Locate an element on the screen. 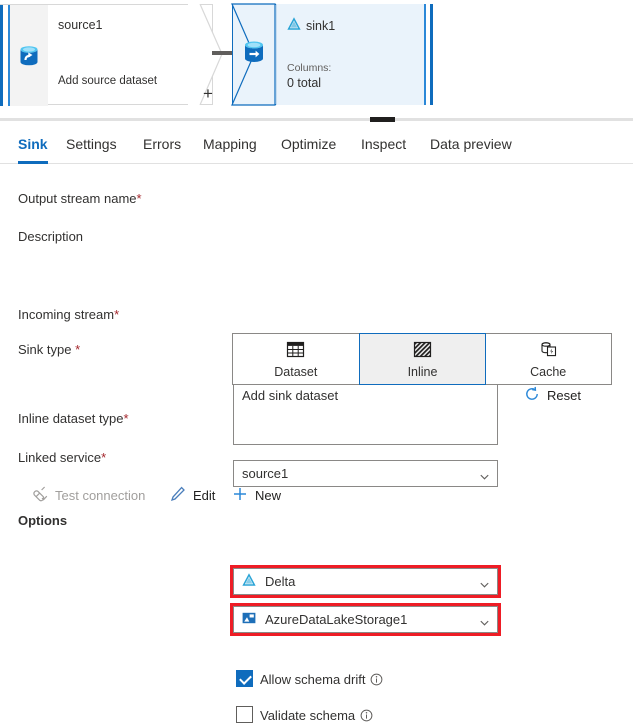 This screenshot has width=633, height=725. plus-icon is located at coordinates (240, 495).